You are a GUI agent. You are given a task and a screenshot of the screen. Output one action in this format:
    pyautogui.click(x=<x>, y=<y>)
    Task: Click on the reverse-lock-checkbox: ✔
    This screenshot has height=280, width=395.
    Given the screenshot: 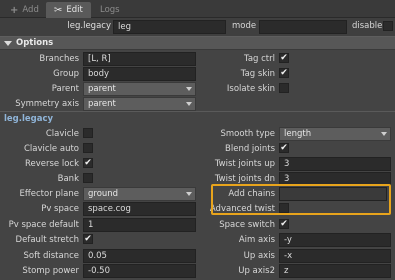 What is the action you would take?
    pyautogui.click(x=88, y=163)
    